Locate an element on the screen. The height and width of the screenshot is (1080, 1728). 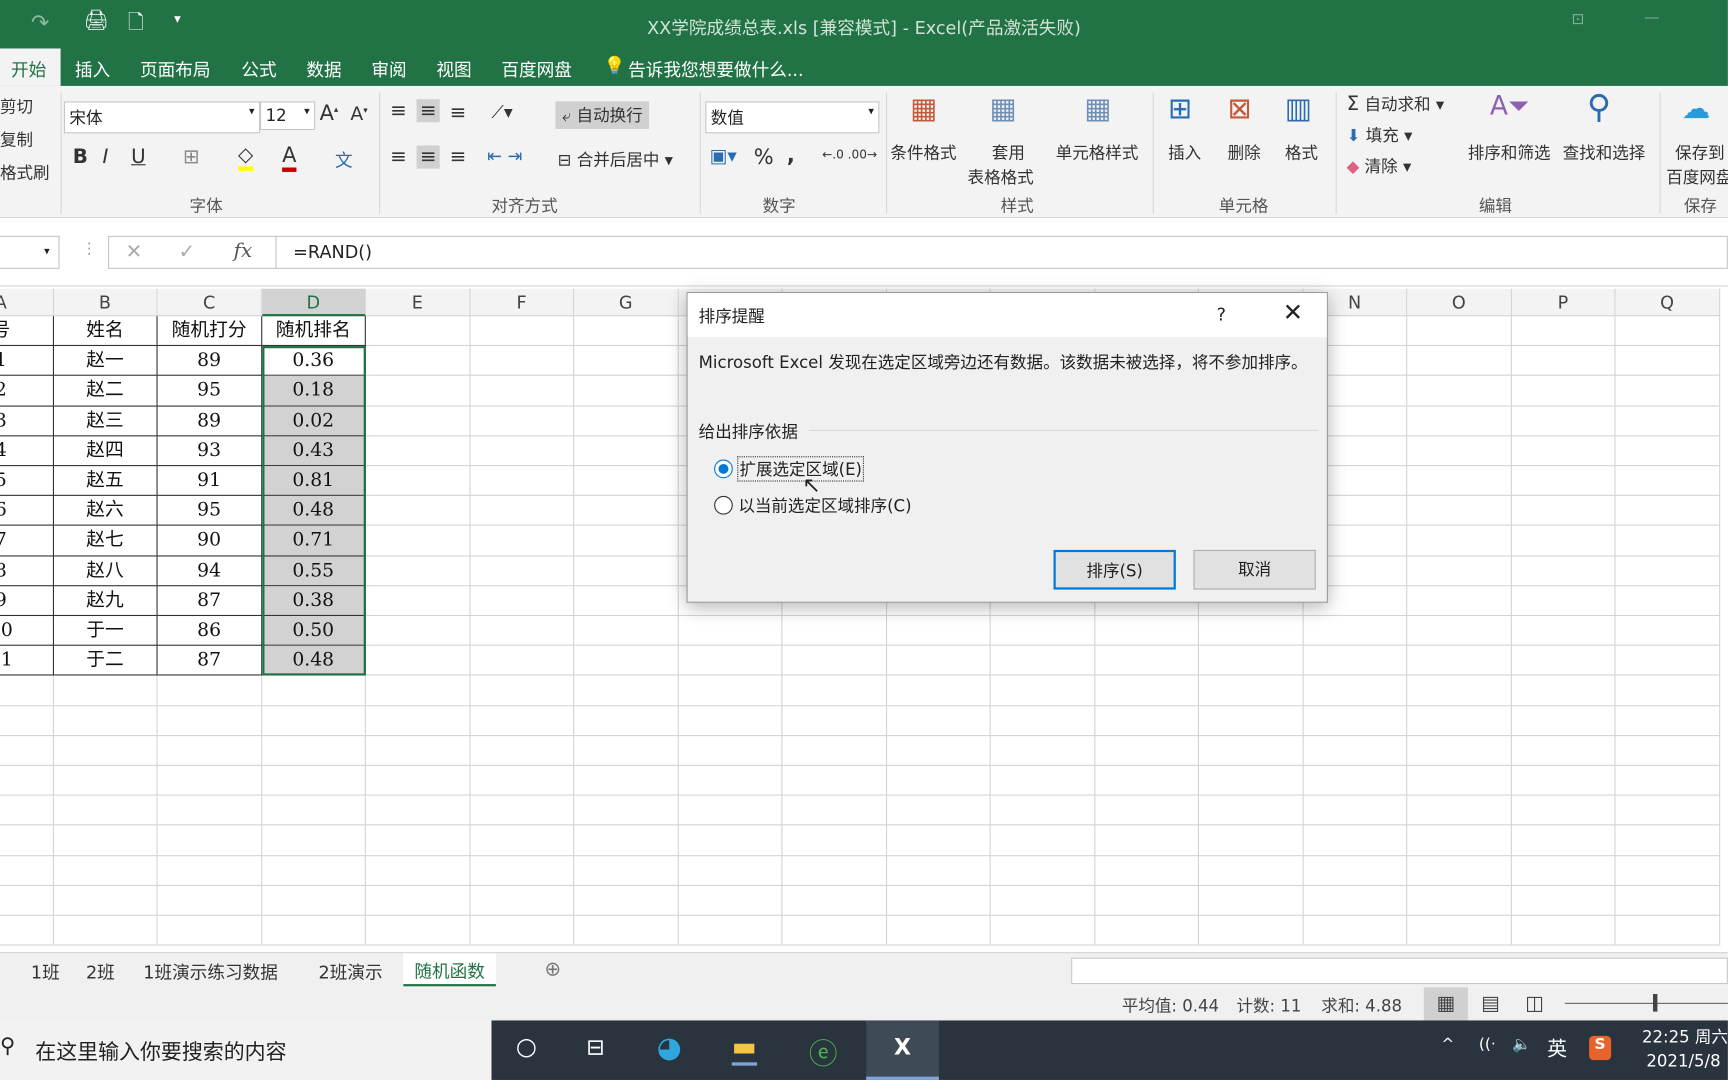
current-selection-label: 以当前选定区域排序(C) is located at coordinates (824, 505).